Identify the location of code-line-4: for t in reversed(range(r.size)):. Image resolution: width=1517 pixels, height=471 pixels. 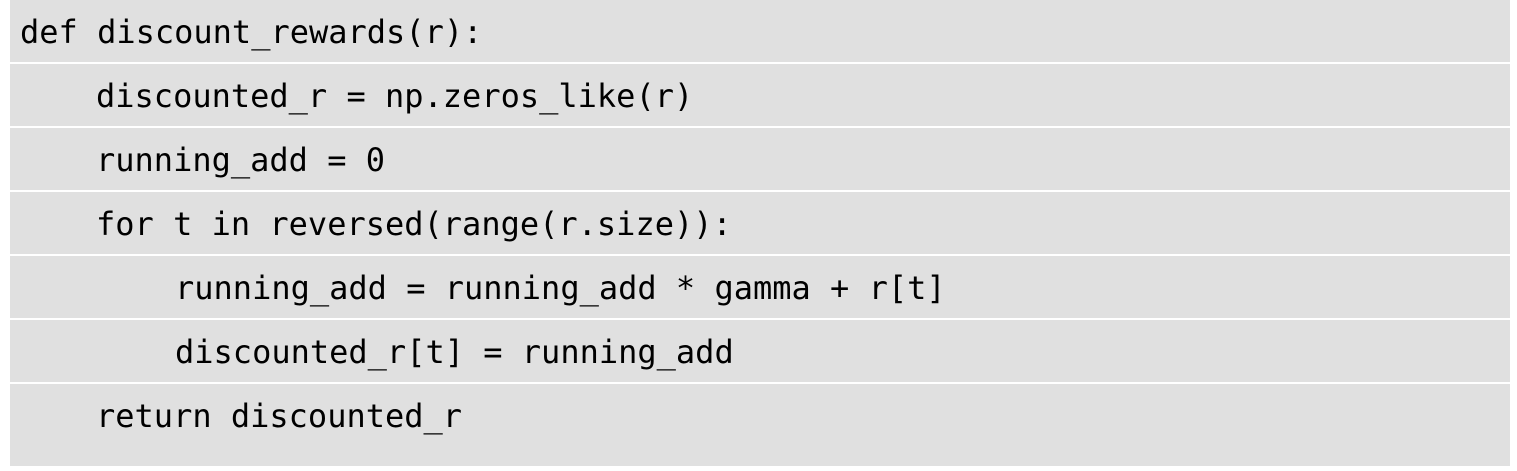
(760, 224).